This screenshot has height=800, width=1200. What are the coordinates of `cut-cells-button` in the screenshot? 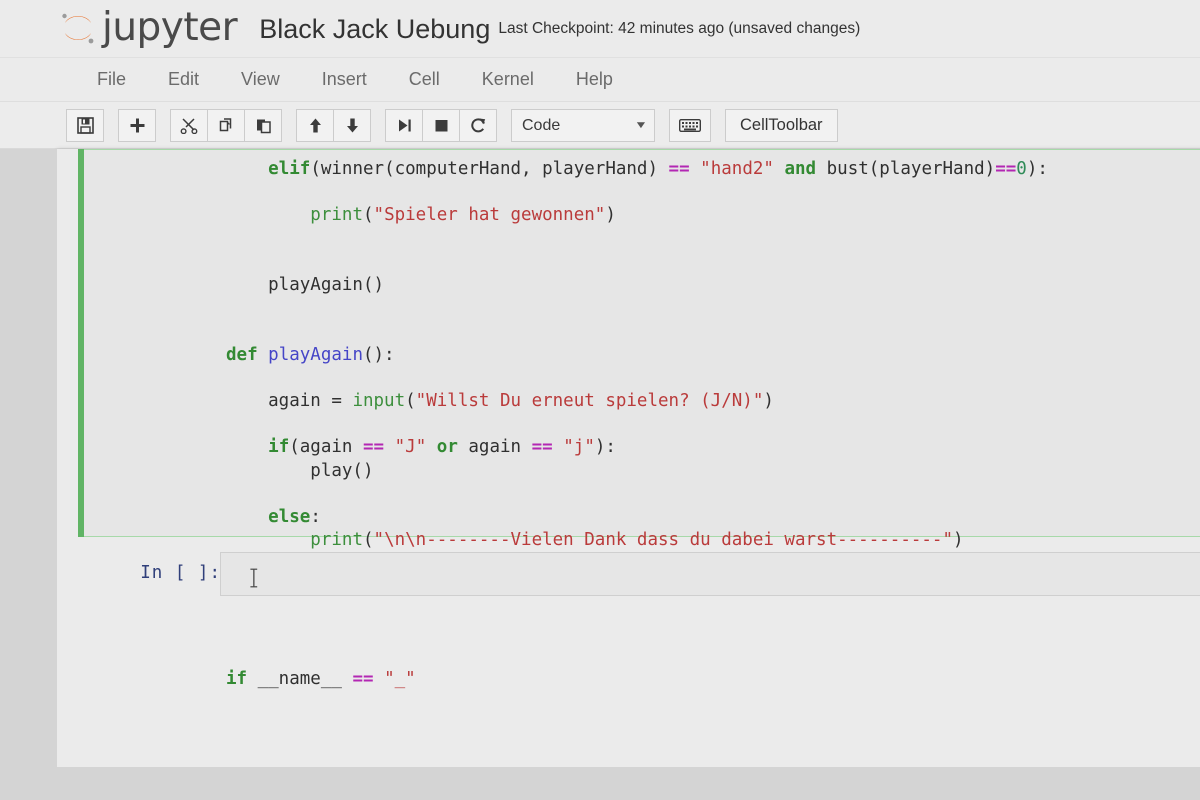 It's located at (189, 125).